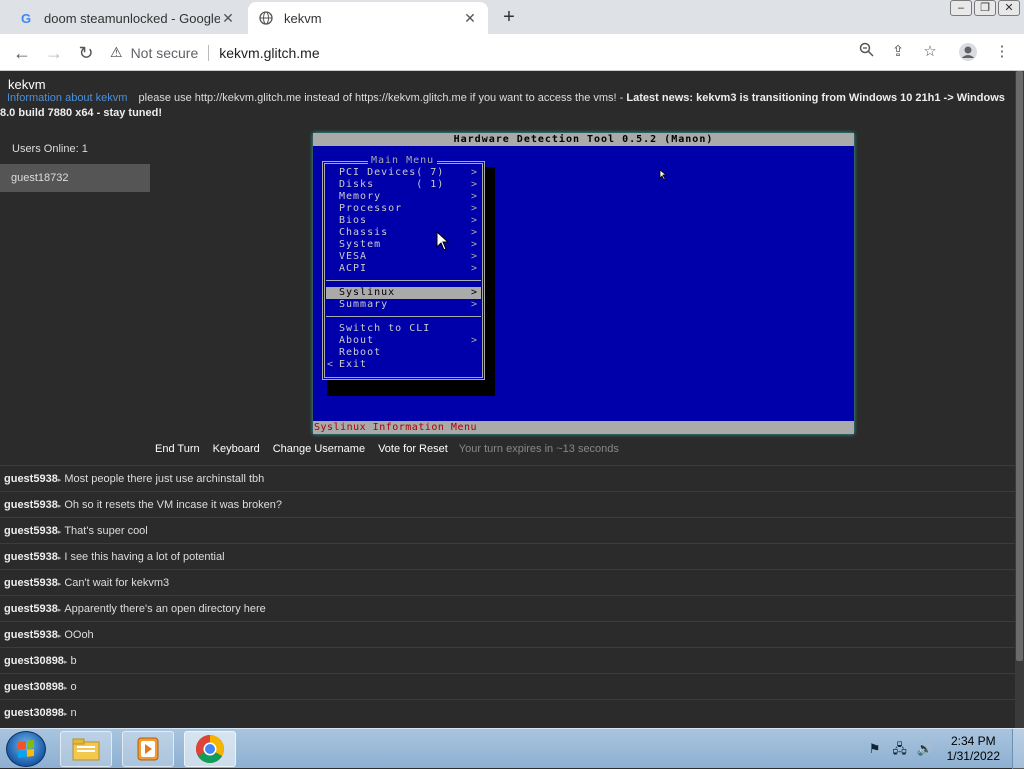 Image resolution: width=1024 pixels, height=769 pixels. Describe the element at coordinates (266, 18) in the screenshot. I see `globe-icon` at that location.